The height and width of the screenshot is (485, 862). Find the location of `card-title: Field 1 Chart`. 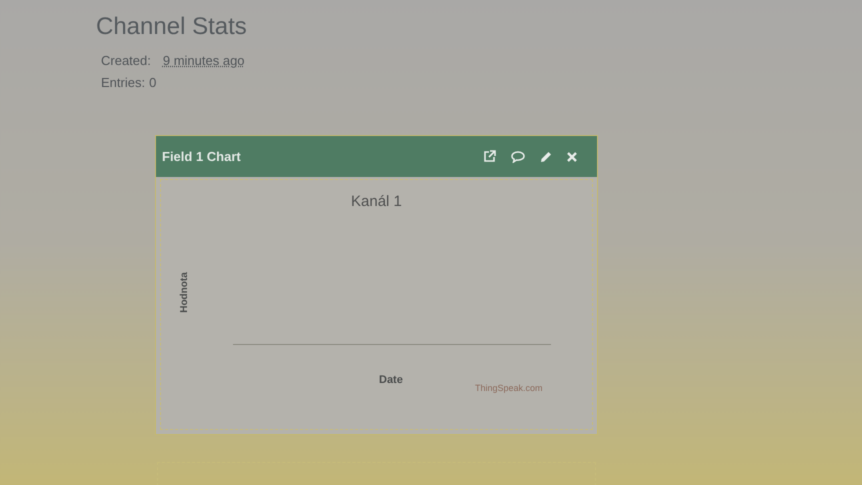

card-title: Field 1 Chart is located at coordinates (201, 157).